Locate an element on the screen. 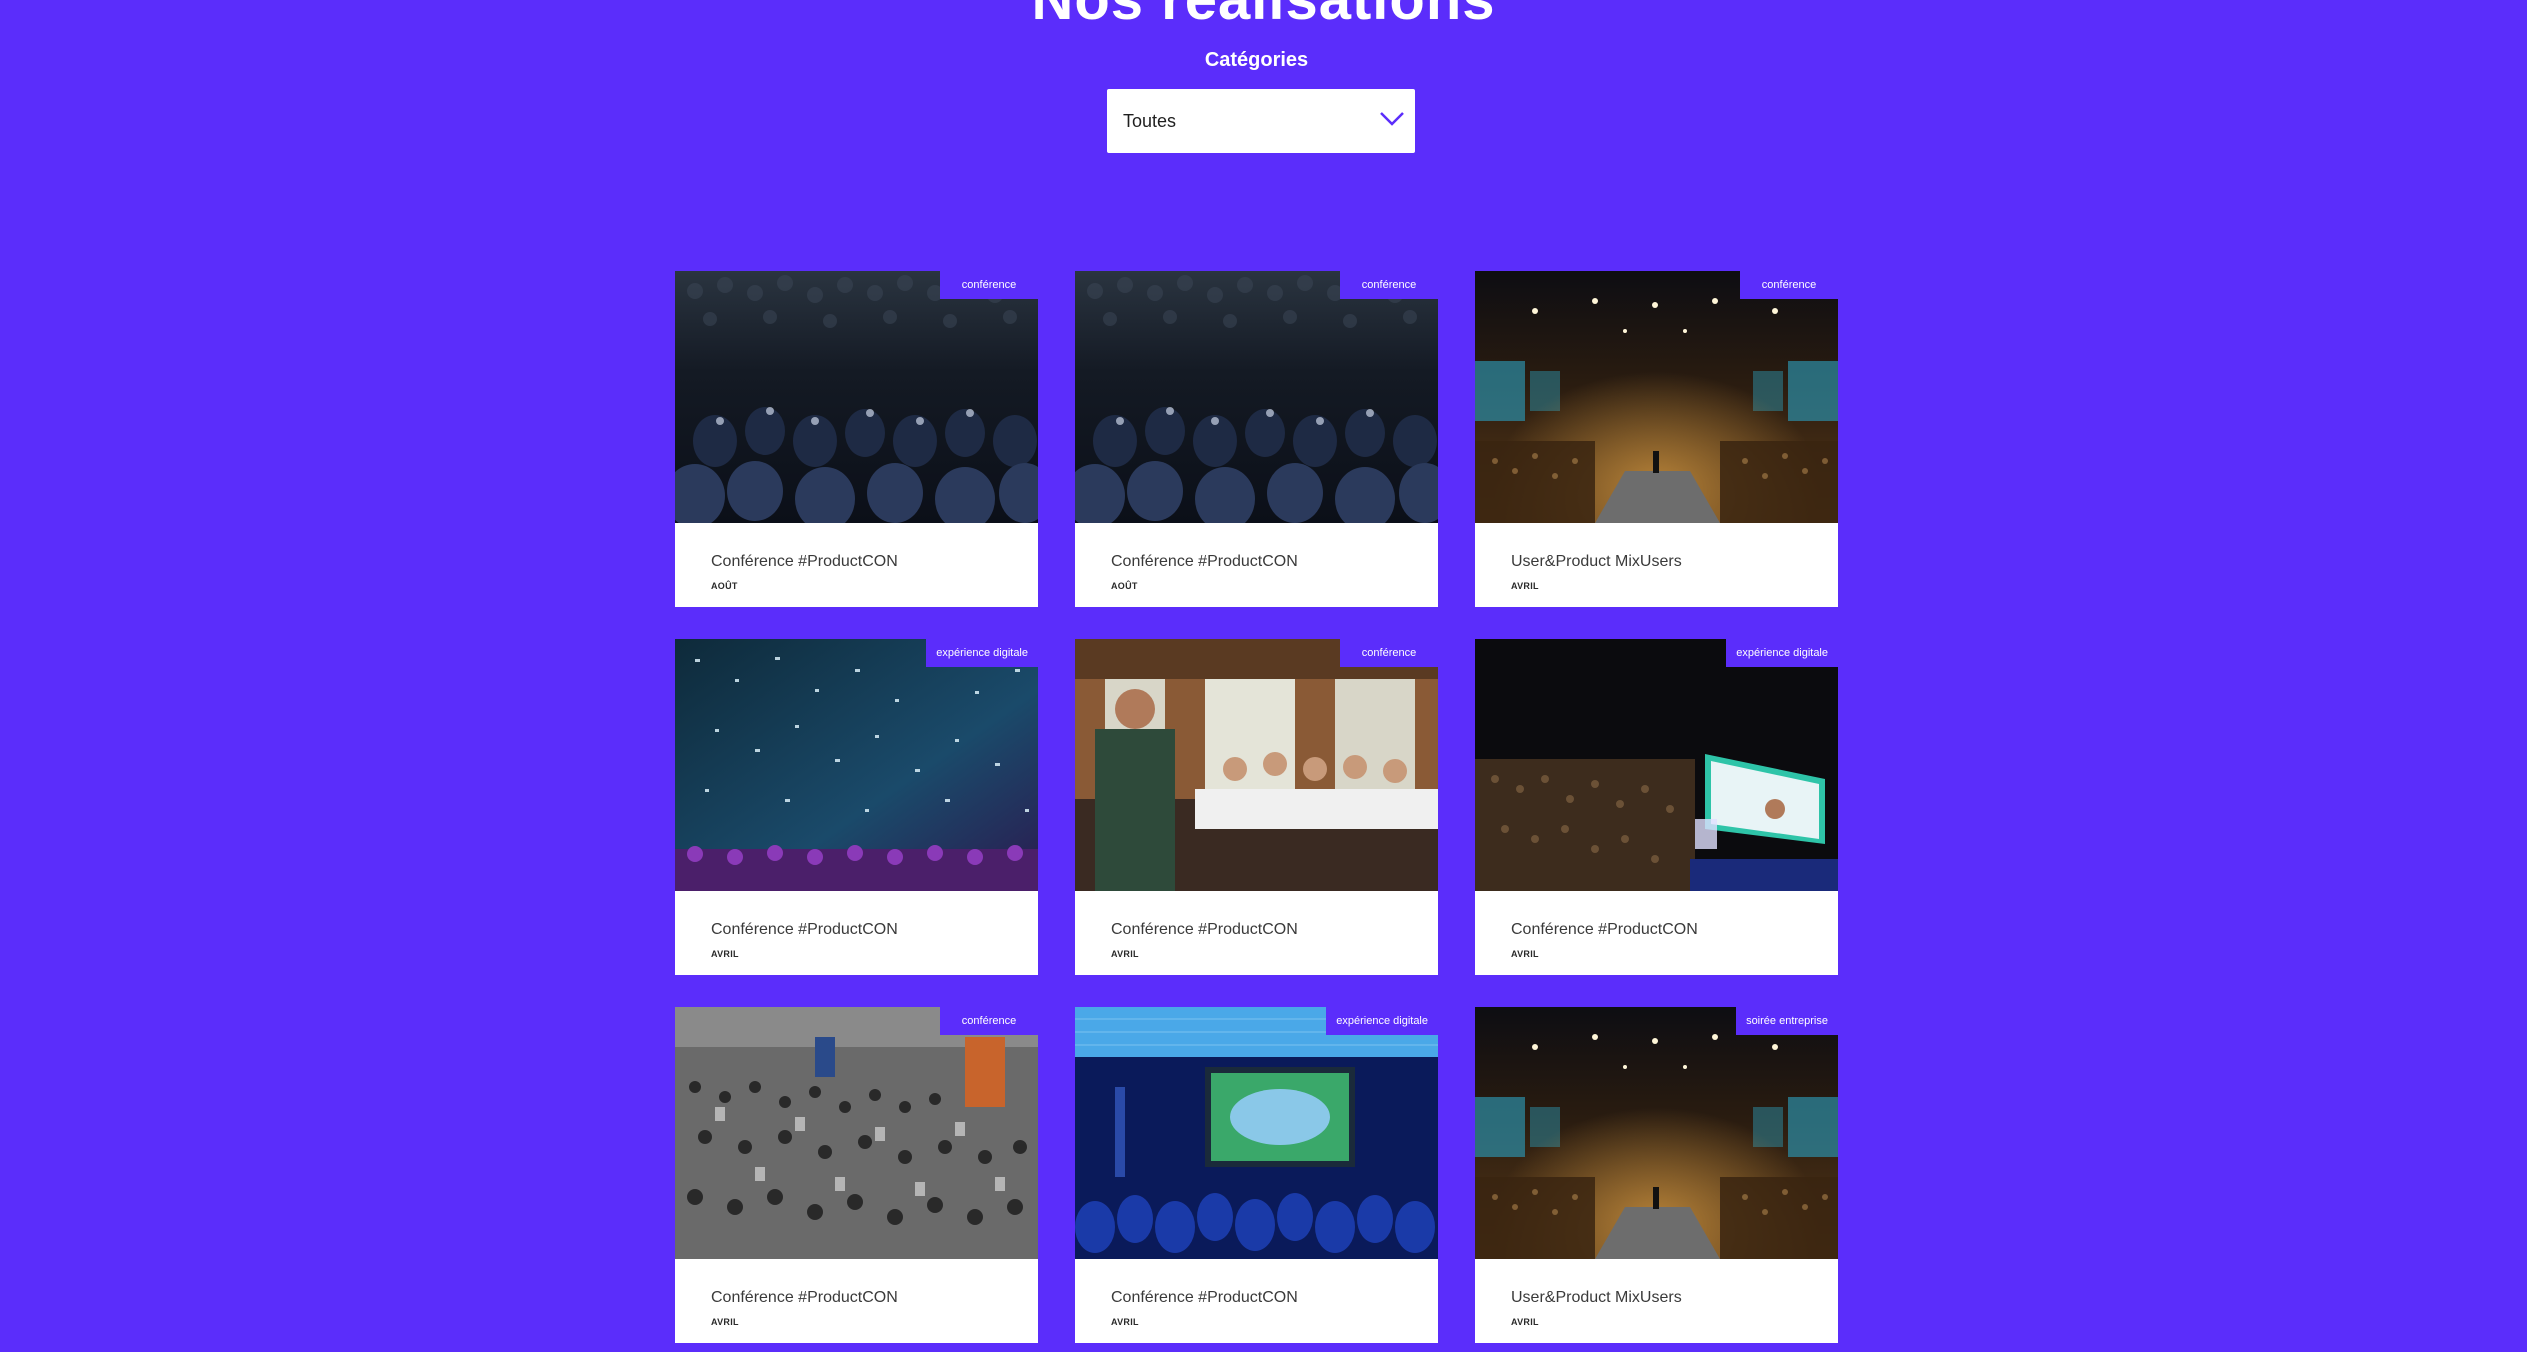 This screenshot has width=2527, height=1352. page-title: Nos réalisations is located at coordinates (1263, 16).